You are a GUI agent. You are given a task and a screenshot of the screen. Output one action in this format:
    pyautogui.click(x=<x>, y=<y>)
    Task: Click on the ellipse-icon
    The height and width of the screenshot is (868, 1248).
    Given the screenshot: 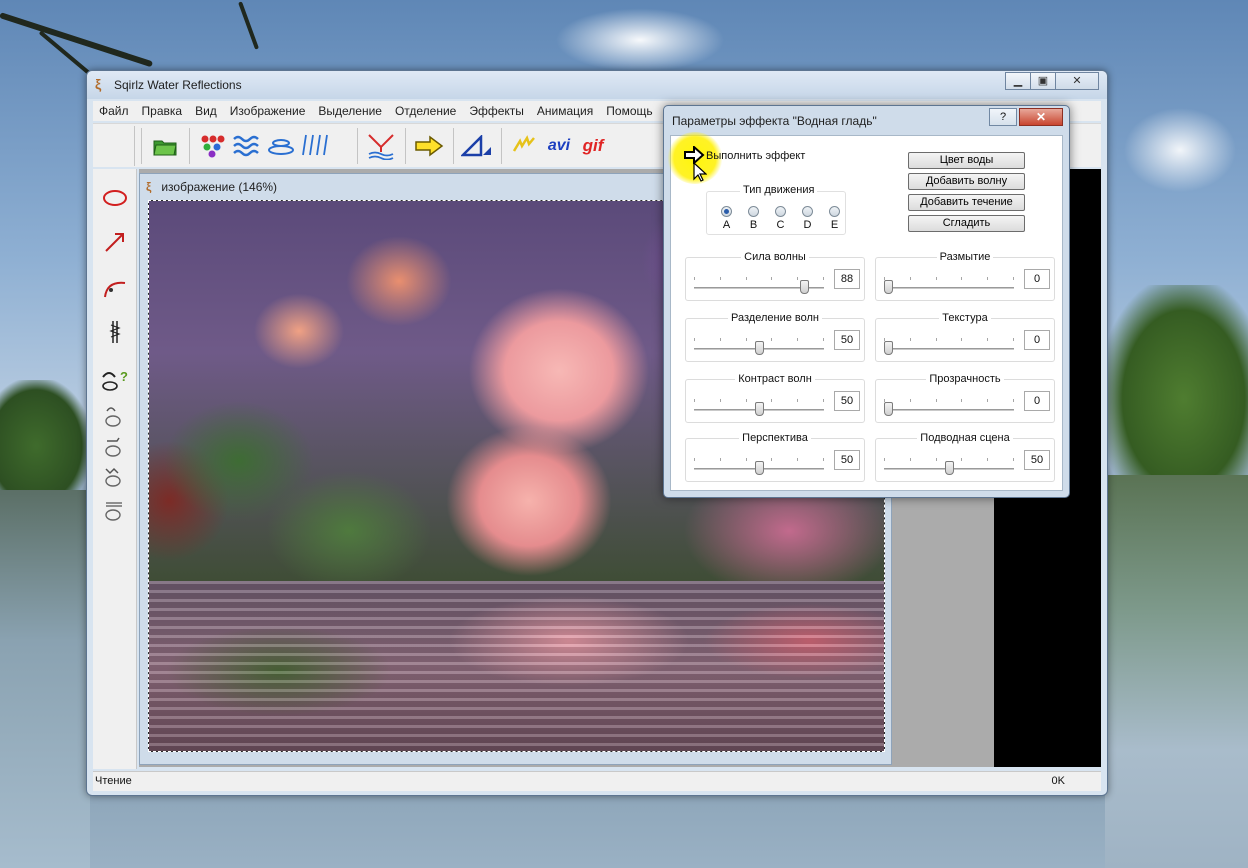 What is the action you would take?
    pyautogui.click(x=115, y=198)
    